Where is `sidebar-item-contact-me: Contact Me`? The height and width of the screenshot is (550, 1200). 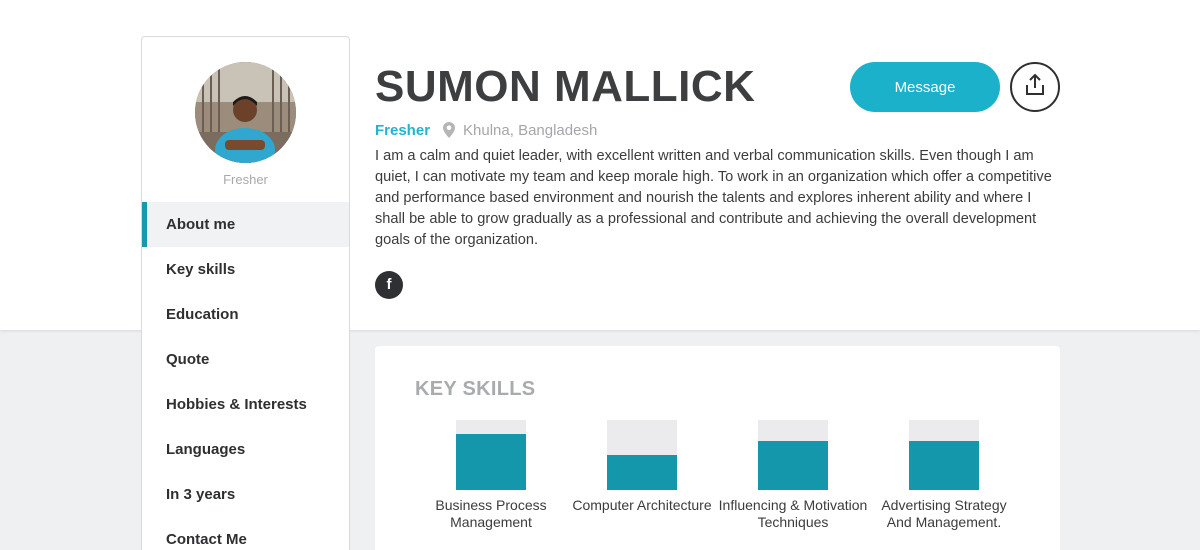
sidebar-item-contact-me: Contact Me is located at coordinates (245, 533).